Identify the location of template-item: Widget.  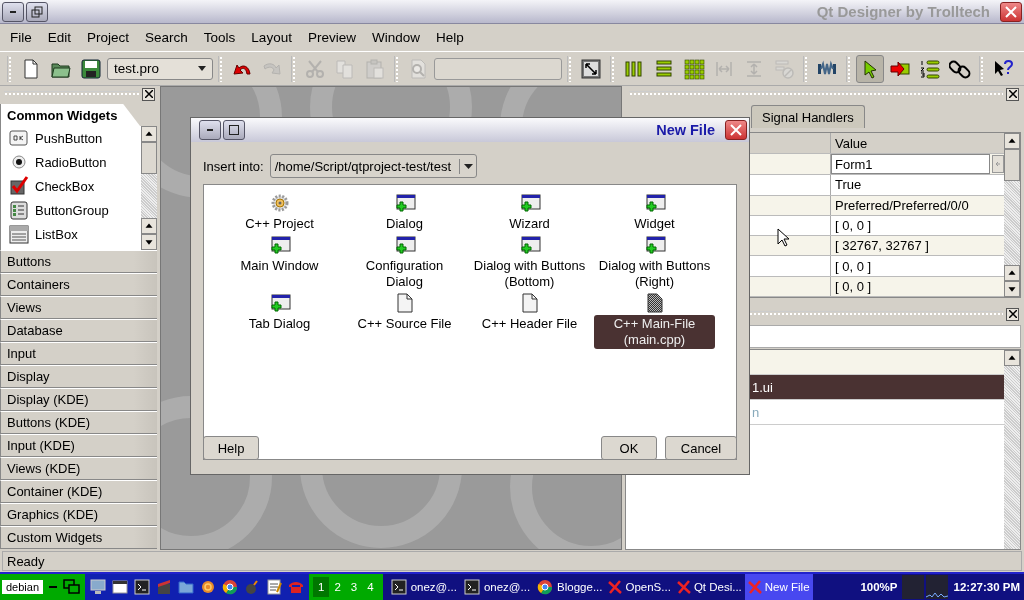
(654, 224).